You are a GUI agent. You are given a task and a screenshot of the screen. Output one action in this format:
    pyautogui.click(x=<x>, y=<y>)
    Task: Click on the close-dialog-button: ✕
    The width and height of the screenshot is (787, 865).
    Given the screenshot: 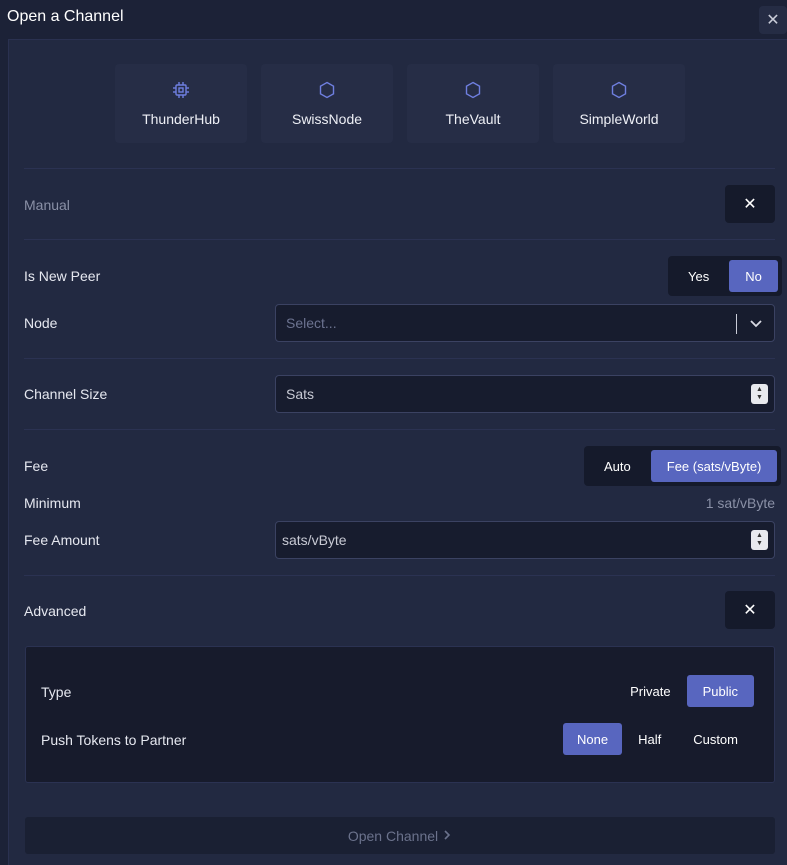 What is the action you would take?
    pyautogui.click(x=773, y=20)
    